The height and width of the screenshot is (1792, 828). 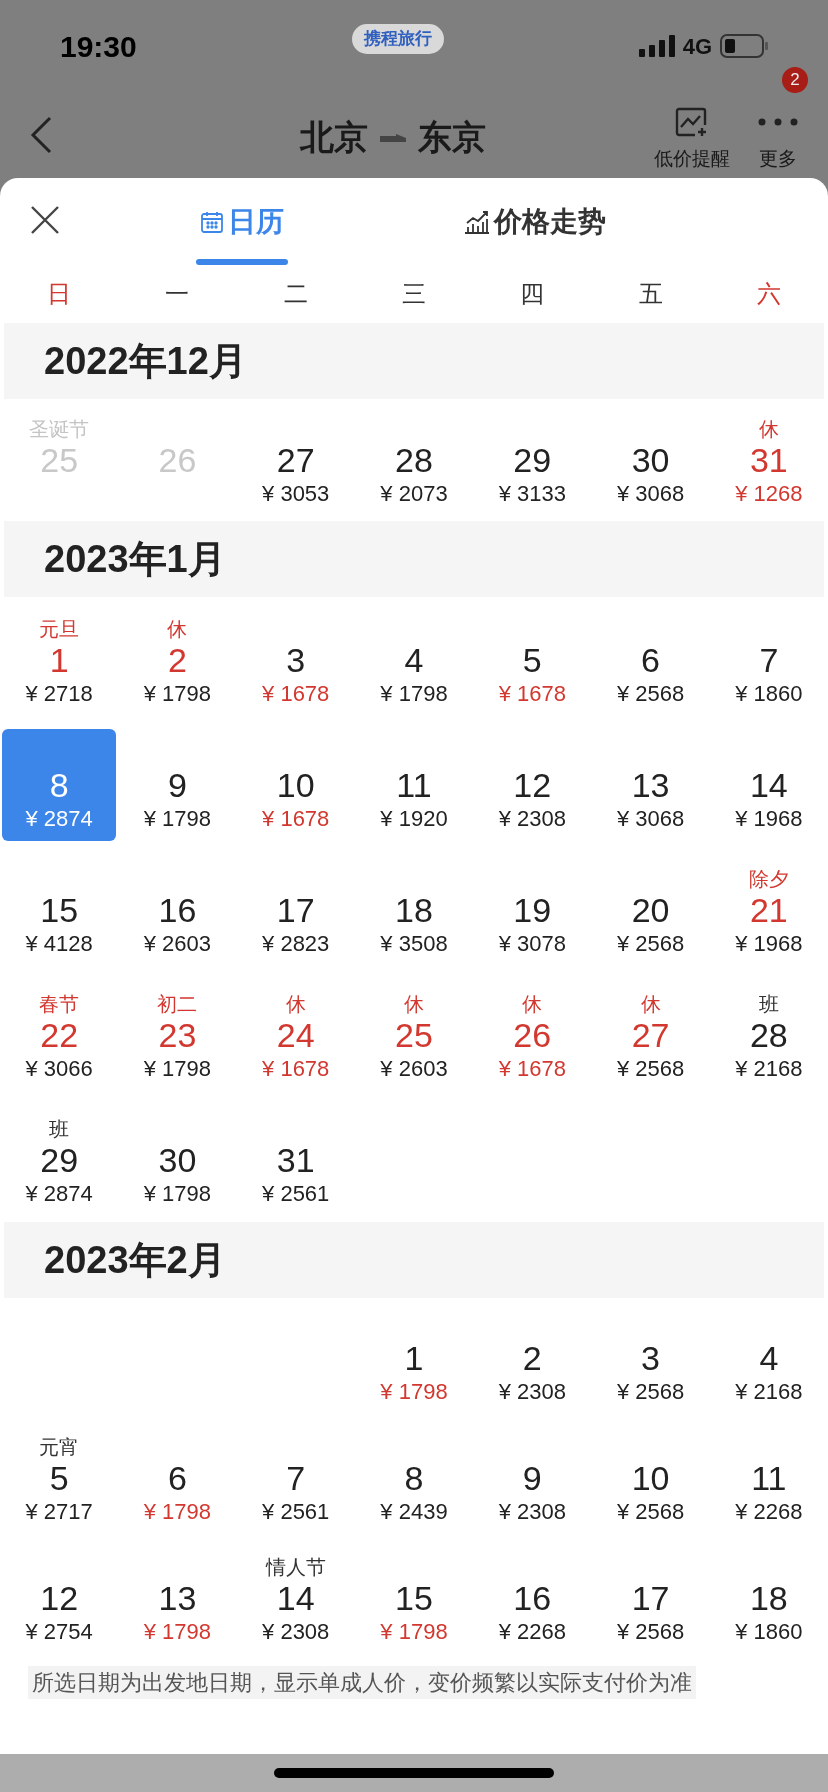 What do you see at coordinates (769, 1511) in the screenshot?
I see `day-price: ¥ 2268` at bounding box center [769, 1511].